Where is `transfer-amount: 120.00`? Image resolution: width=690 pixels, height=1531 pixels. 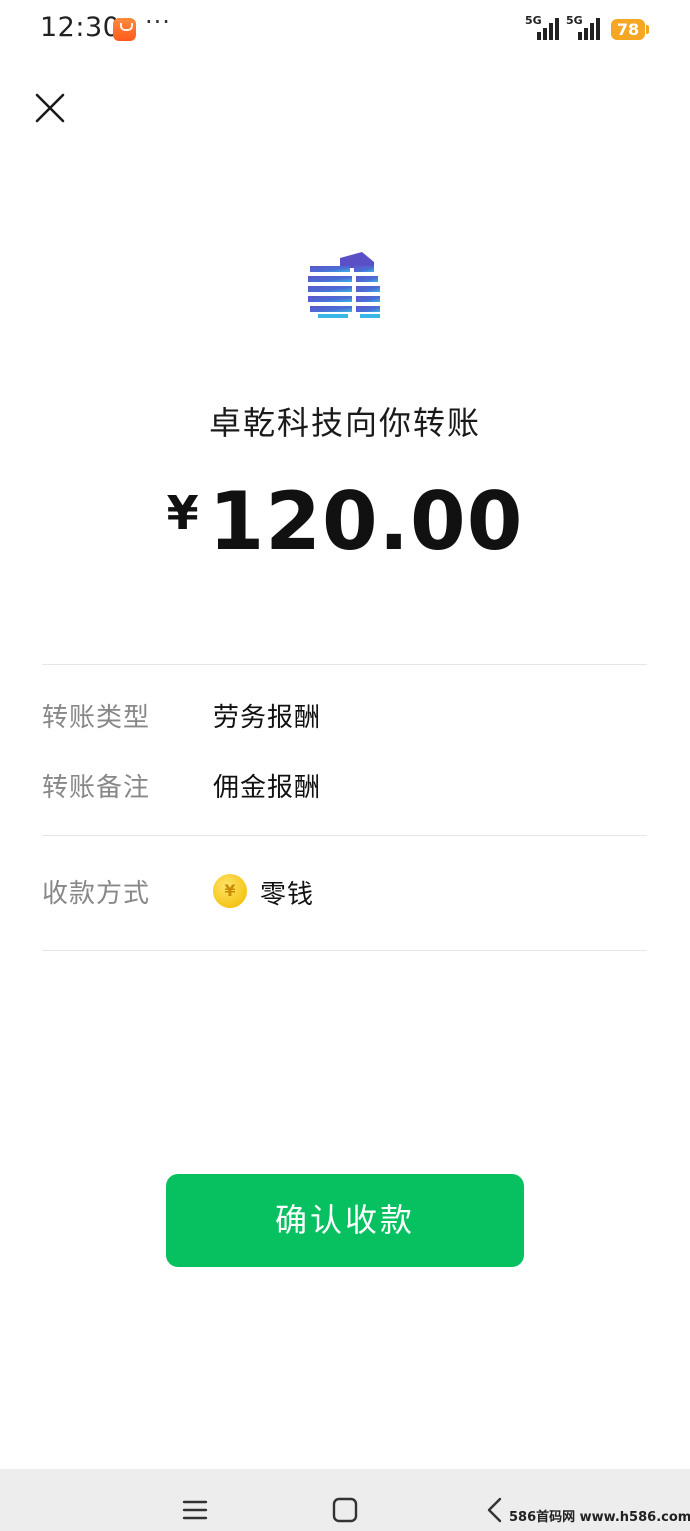 transfer-amount: 120.00 is located at coordinates (366, 521).